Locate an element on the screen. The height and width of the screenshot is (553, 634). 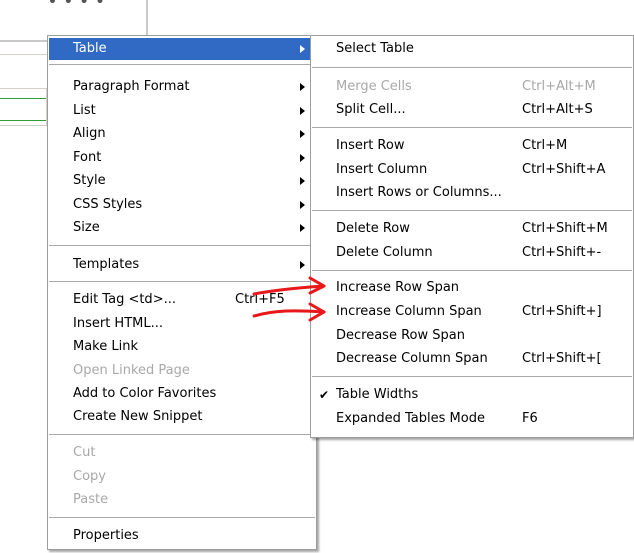
background-text-fragment: • • • • is located at coordinates (77, 5).